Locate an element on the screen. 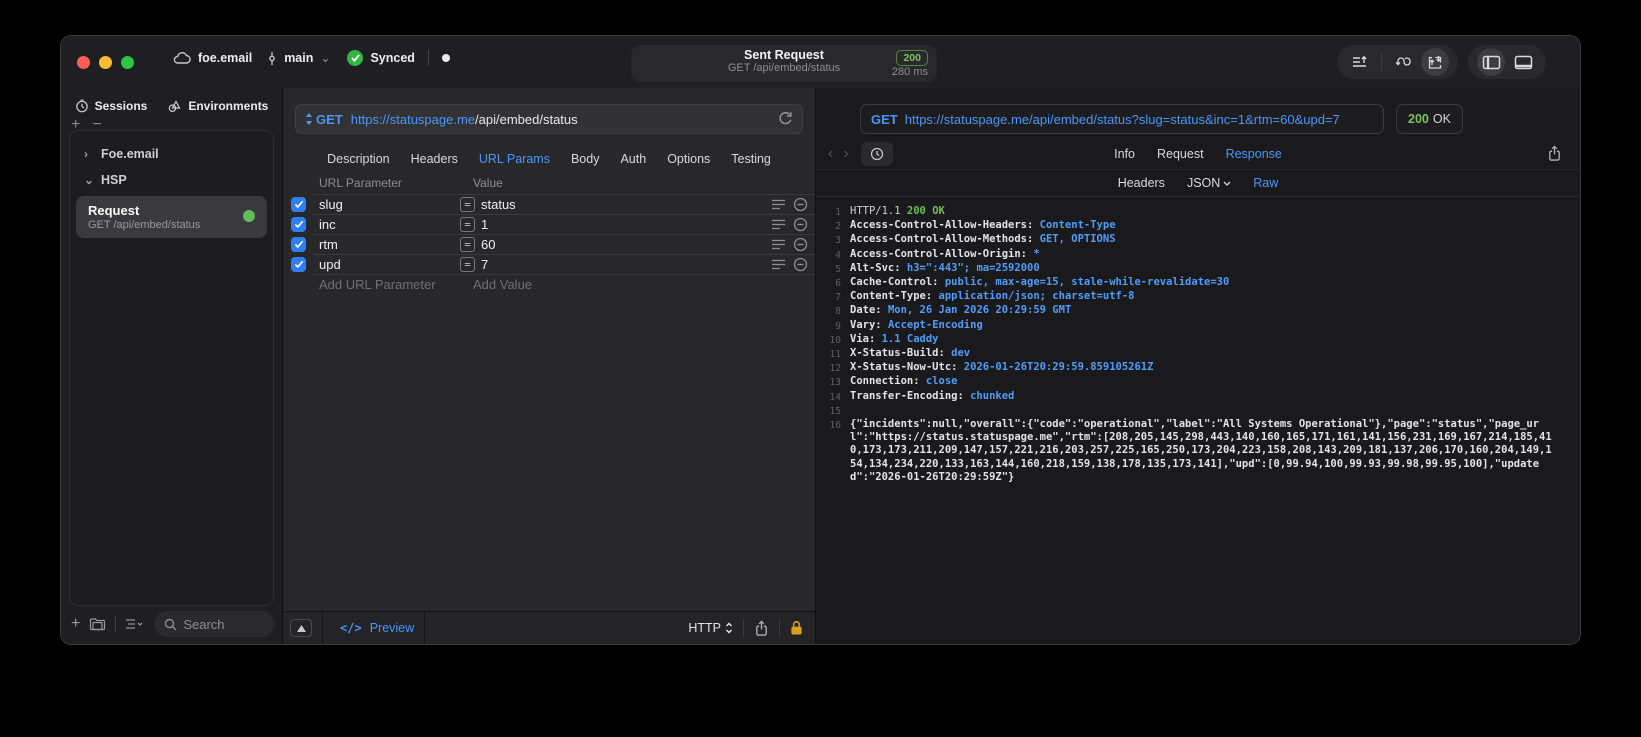  sync-branches-icon is located at coordinates (1403, 62).